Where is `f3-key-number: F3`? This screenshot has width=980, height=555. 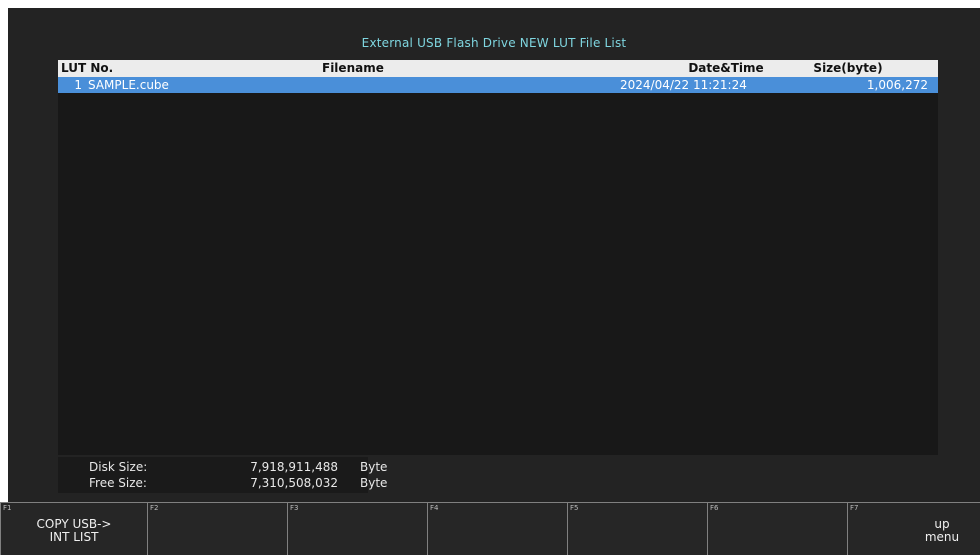 f3-key-number: F3 is located at coordinates (294, 508).